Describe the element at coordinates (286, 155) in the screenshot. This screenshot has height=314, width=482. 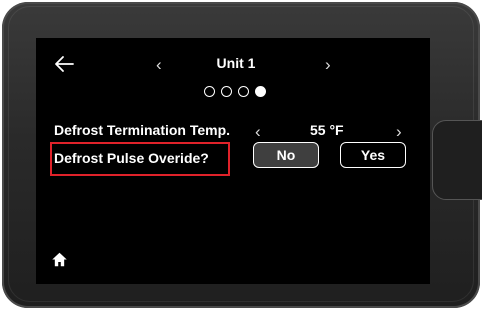
I see `no-button: No` at that location.